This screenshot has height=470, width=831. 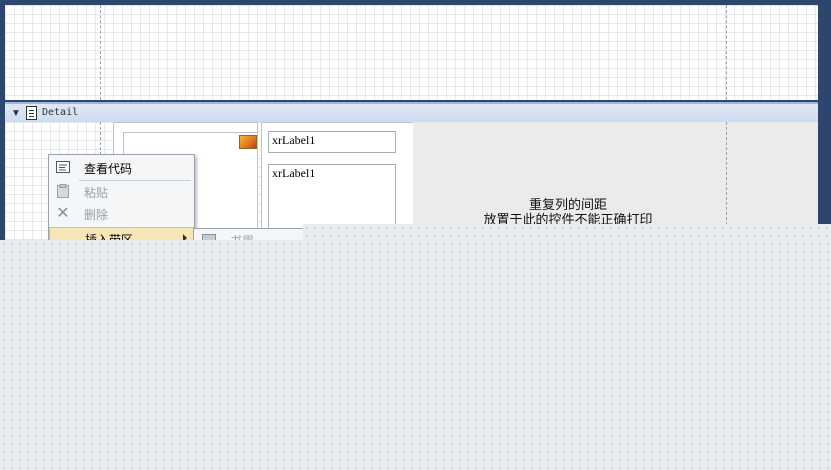 I want to click on detail-band-header: ▼ Detail, so click(x=411, y=113).